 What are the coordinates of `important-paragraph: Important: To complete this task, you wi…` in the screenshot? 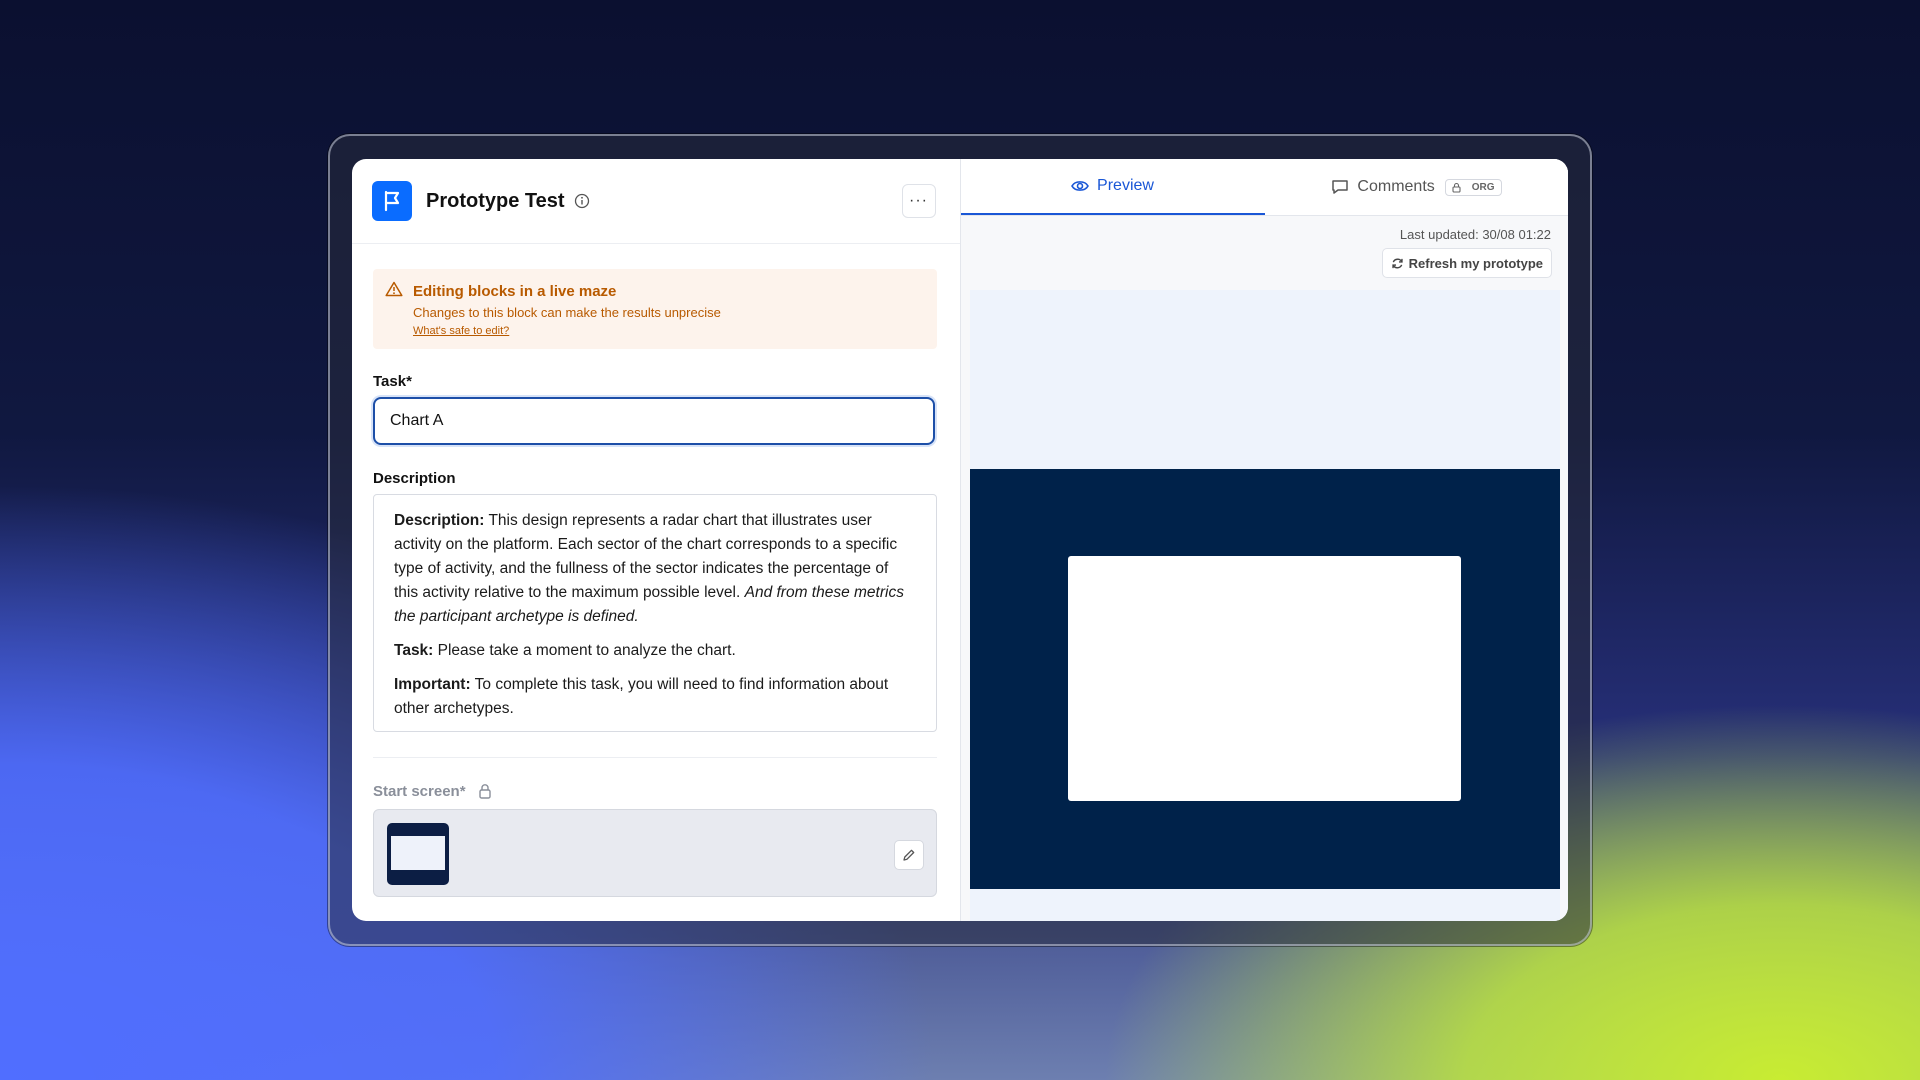 It's located at (641, 696).